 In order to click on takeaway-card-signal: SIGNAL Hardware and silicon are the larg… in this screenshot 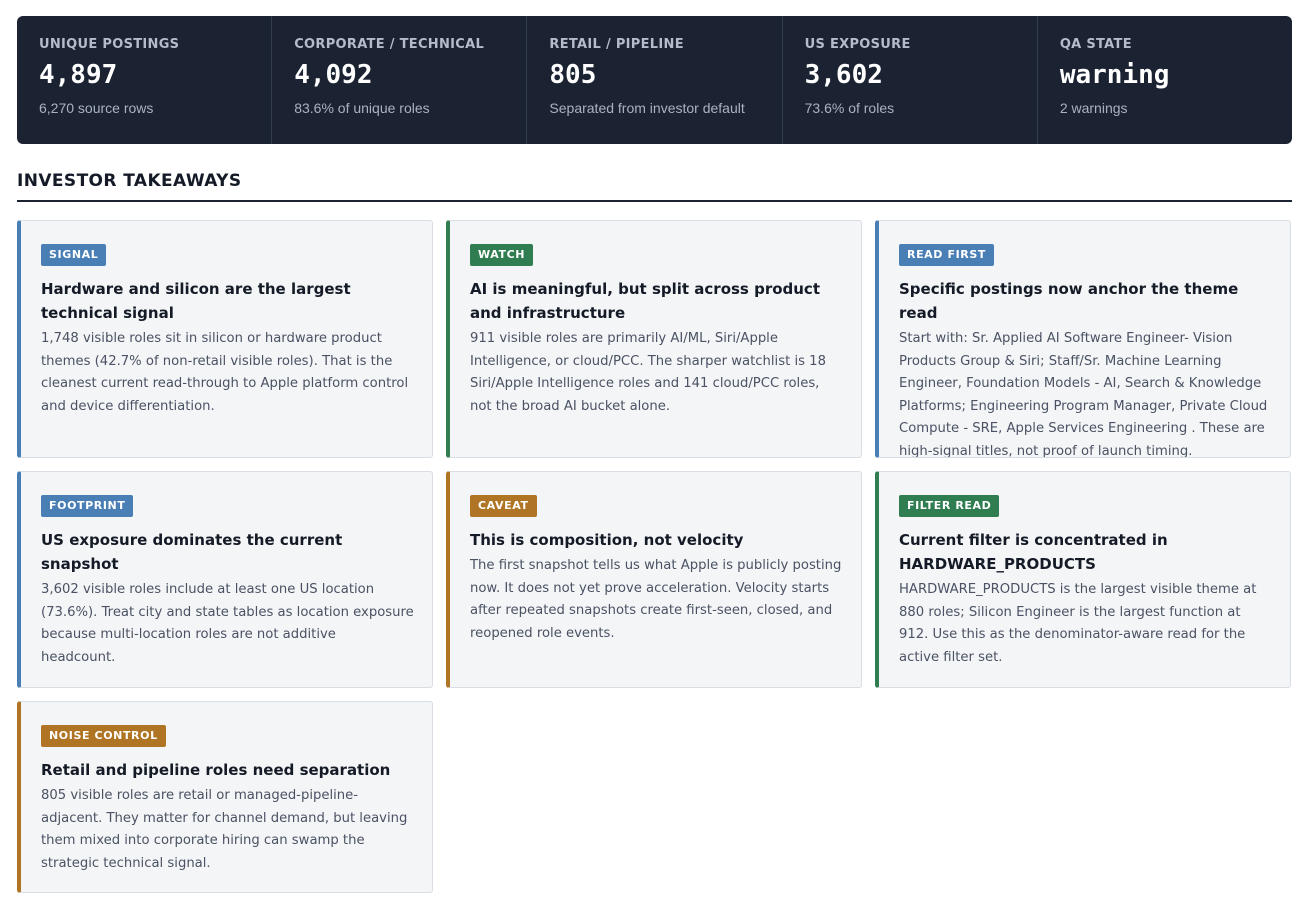, I will do `click(225, 339)`.